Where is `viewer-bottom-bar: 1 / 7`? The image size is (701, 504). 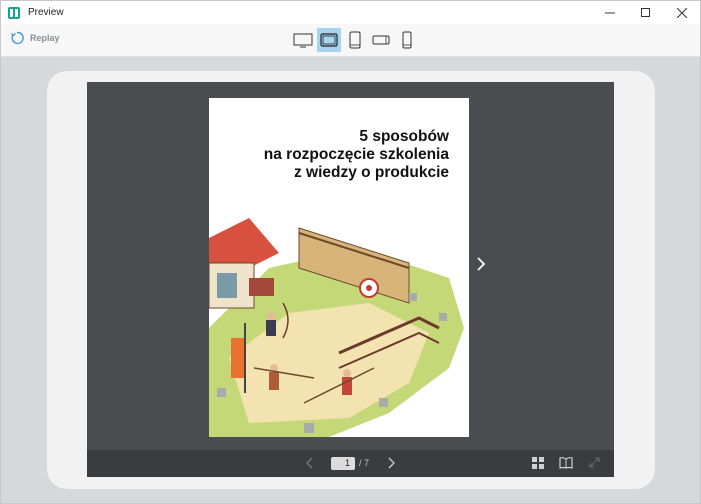 viewer-bottom-bar: 1 / 7 is located at coordinates (350, 463).